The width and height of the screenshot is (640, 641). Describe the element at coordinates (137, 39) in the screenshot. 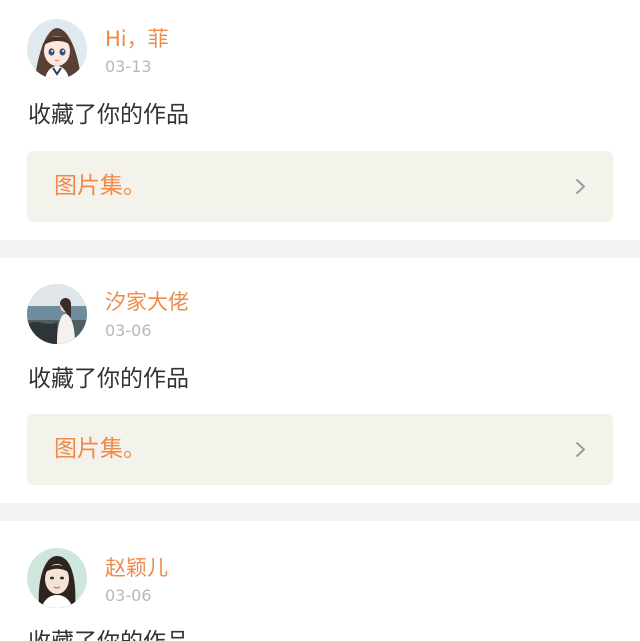

I see `user-name: Hi，菲` at that location.